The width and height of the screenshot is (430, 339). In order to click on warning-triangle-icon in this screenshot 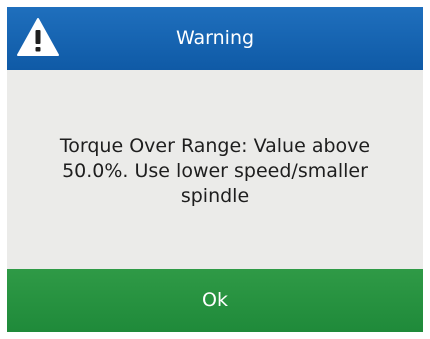, I will do `click(38, 37)`.